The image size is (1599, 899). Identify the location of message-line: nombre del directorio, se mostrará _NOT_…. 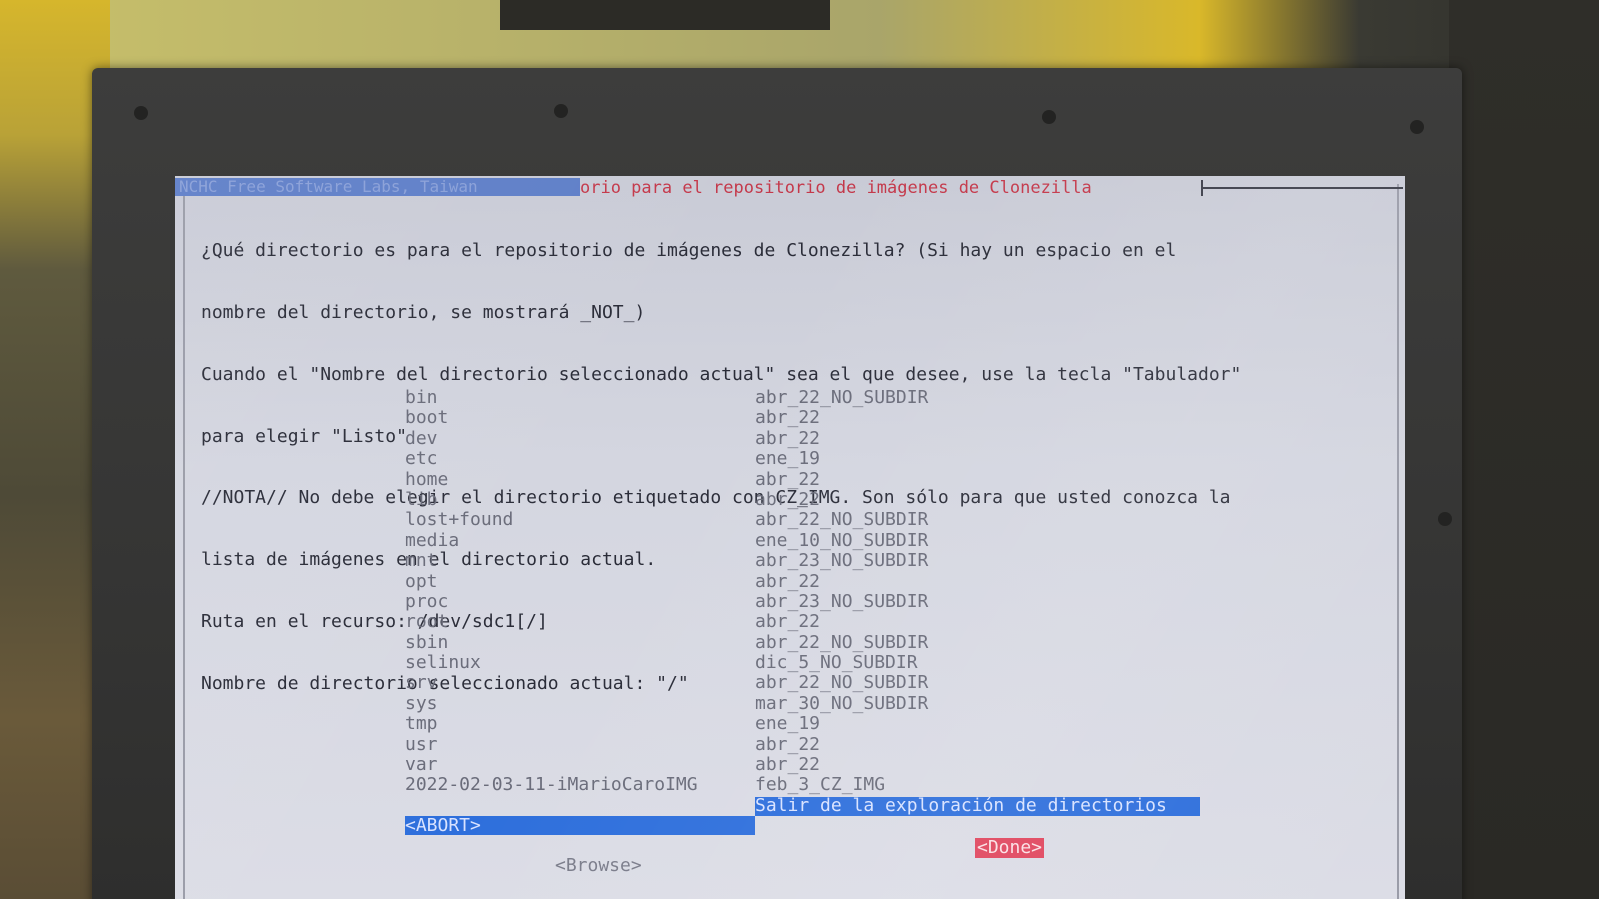
(423, 312).